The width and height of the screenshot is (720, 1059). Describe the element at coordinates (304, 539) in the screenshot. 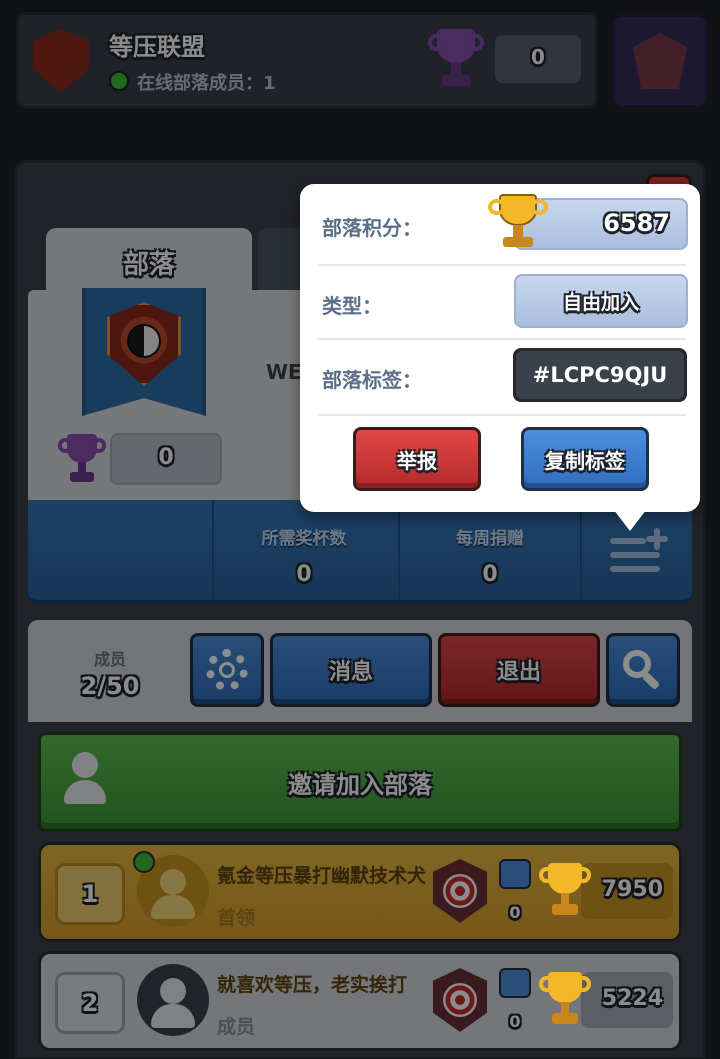

I see `required-trophies-label: 所需奖杯数` at that location.